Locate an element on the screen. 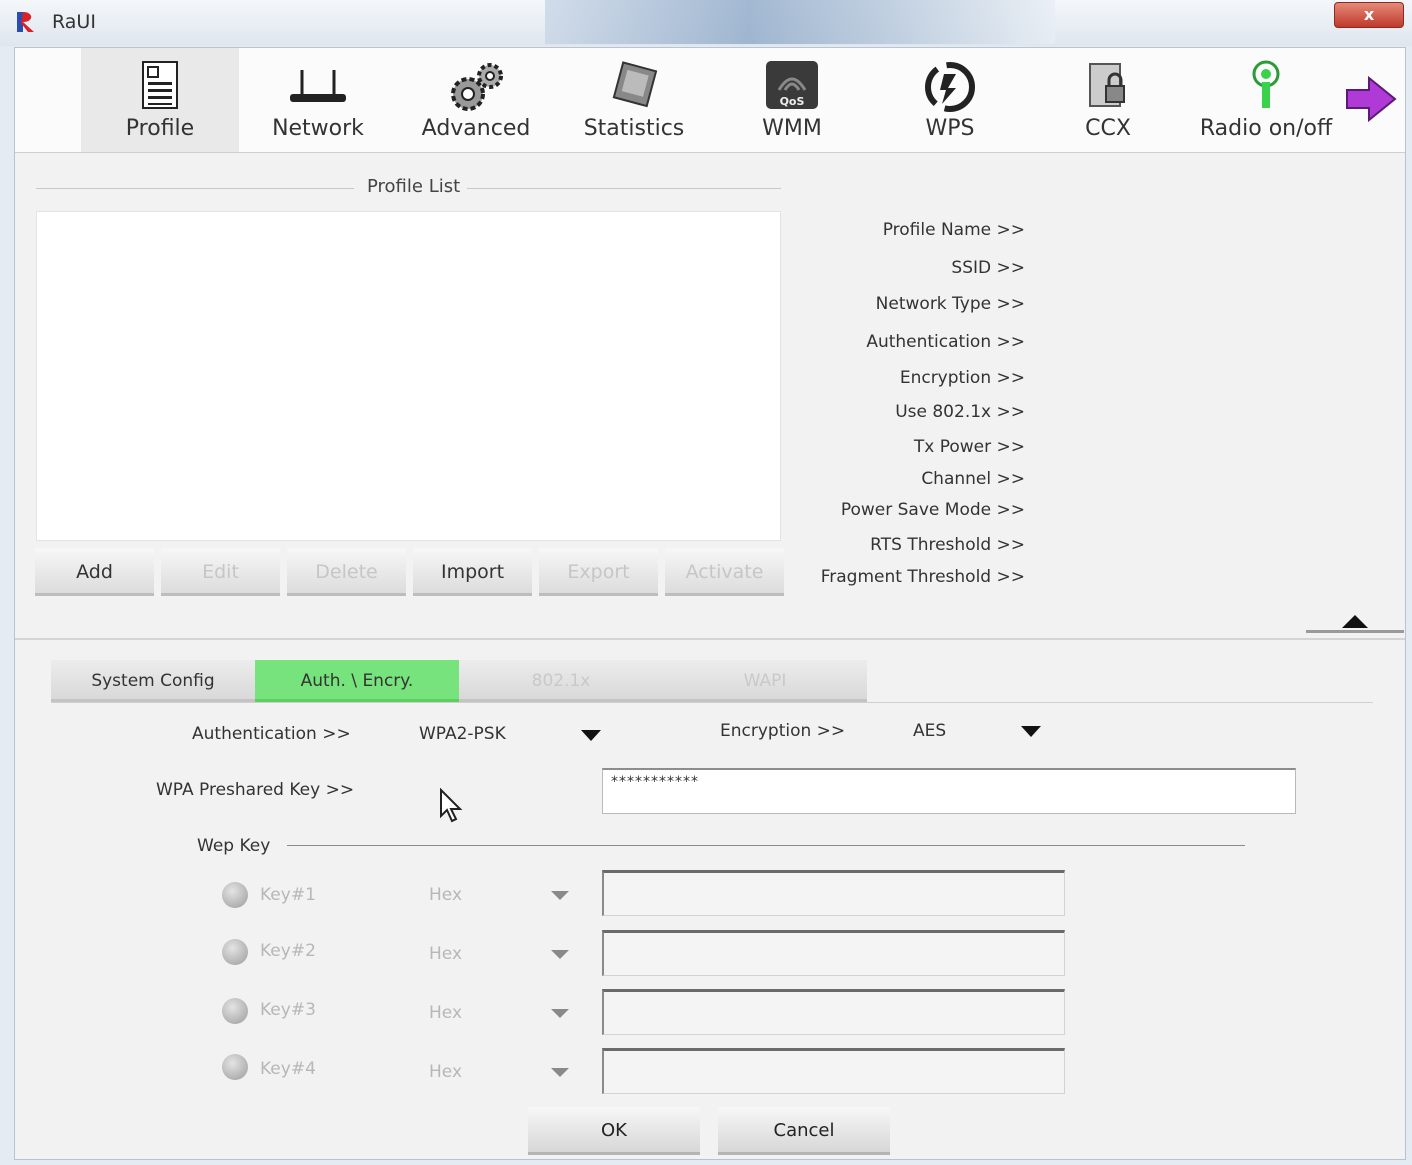  close-icon: x is located at coordinates (1369, 14).